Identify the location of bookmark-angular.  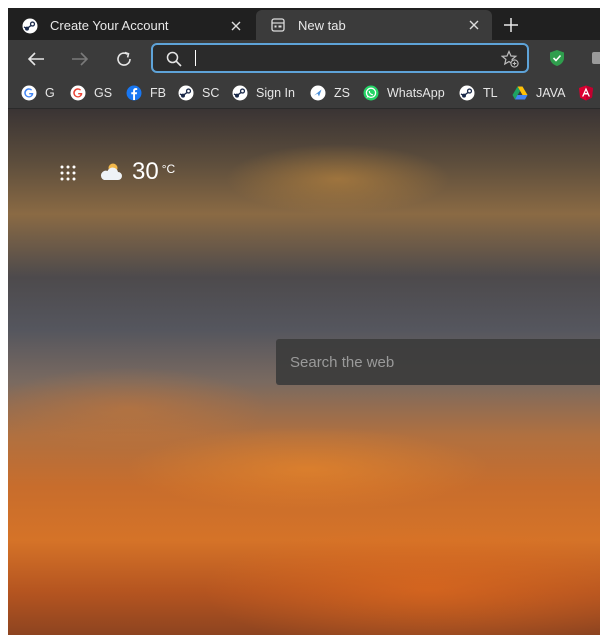
(589, 93).